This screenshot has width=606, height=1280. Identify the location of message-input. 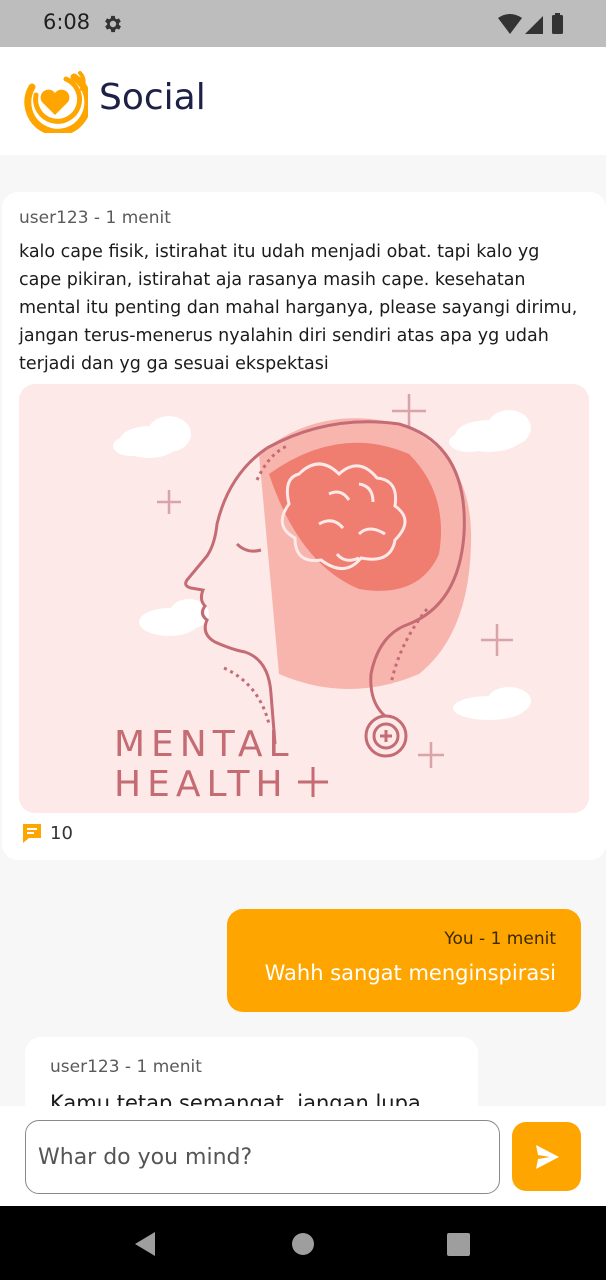
(262, 1157).